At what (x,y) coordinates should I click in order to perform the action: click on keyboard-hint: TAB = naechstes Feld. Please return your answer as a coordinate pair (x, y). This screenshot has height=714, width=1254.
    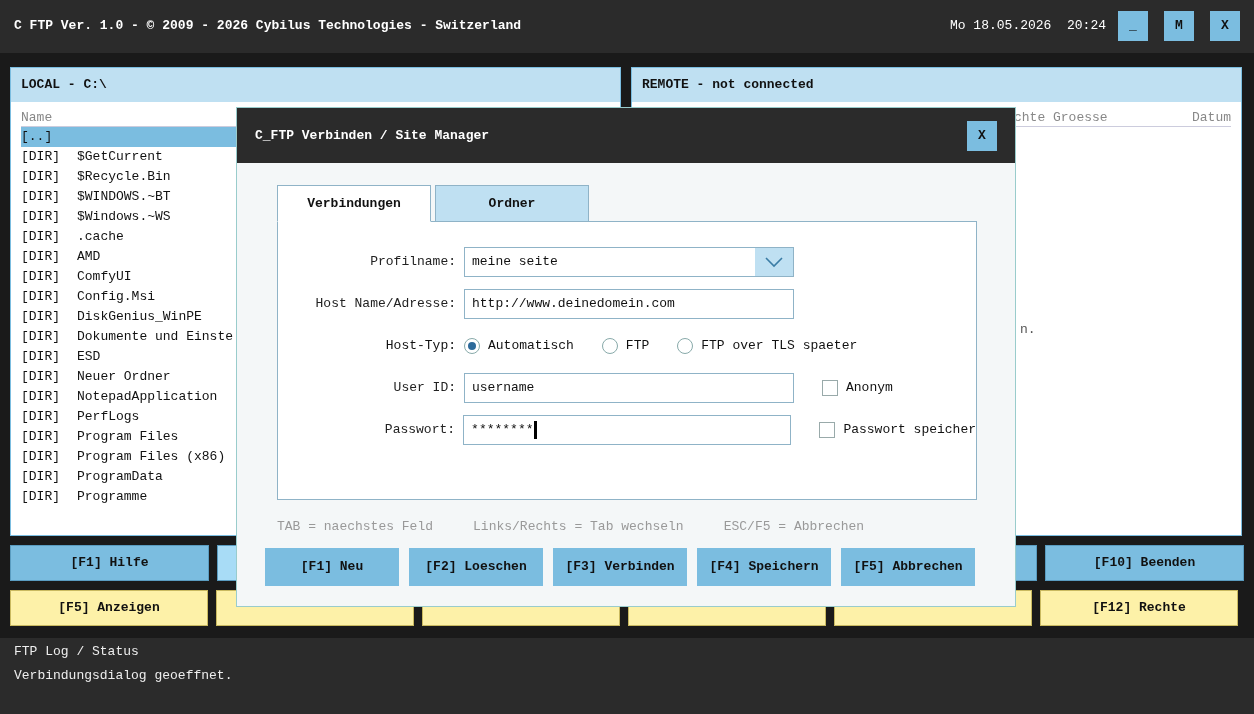
    Looking at the image, I should click on (355, 527).